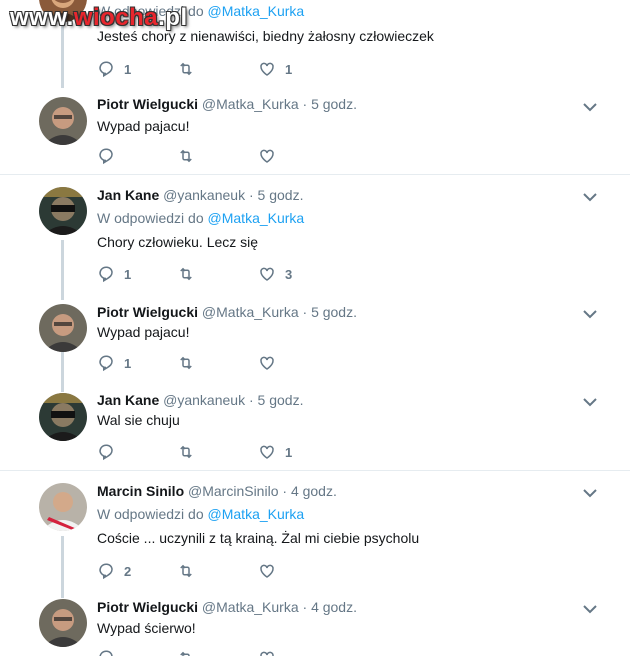 The image size is (630, 656). What do you see at coordinates (114, 571) in the screenshot?
I see `reply-button: 2` at bounding box center [114, 571].